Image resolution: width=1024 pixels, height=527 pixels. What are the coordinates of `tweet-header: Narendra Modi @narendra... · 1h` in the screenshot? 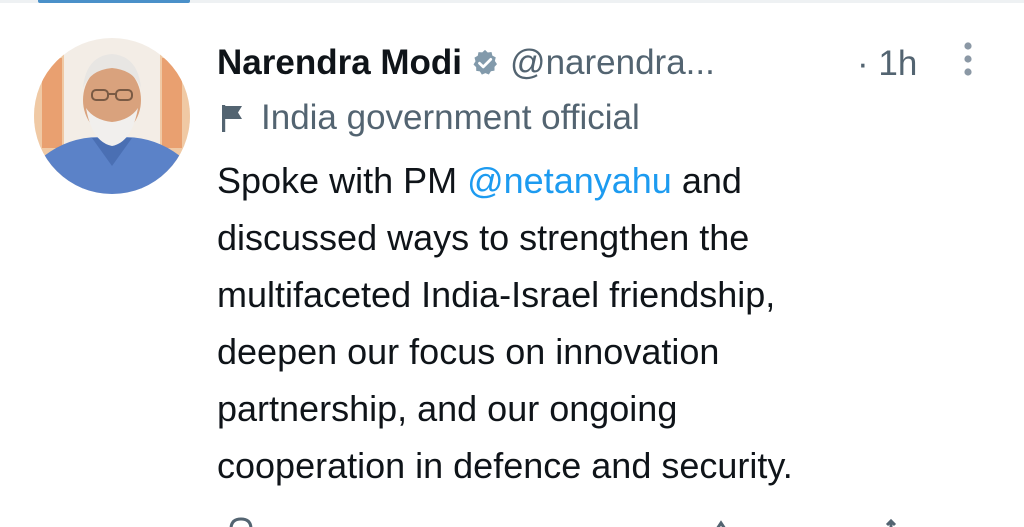 It's located at (597, 63).